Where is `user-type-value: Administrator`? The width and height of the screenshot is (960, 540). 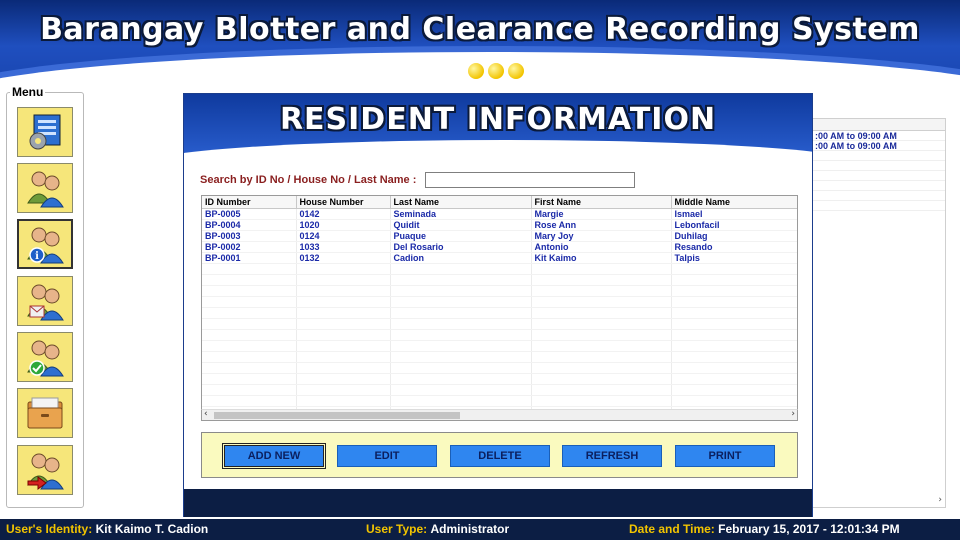 user-type-value: Administrator is located at coordinates (470, 529).